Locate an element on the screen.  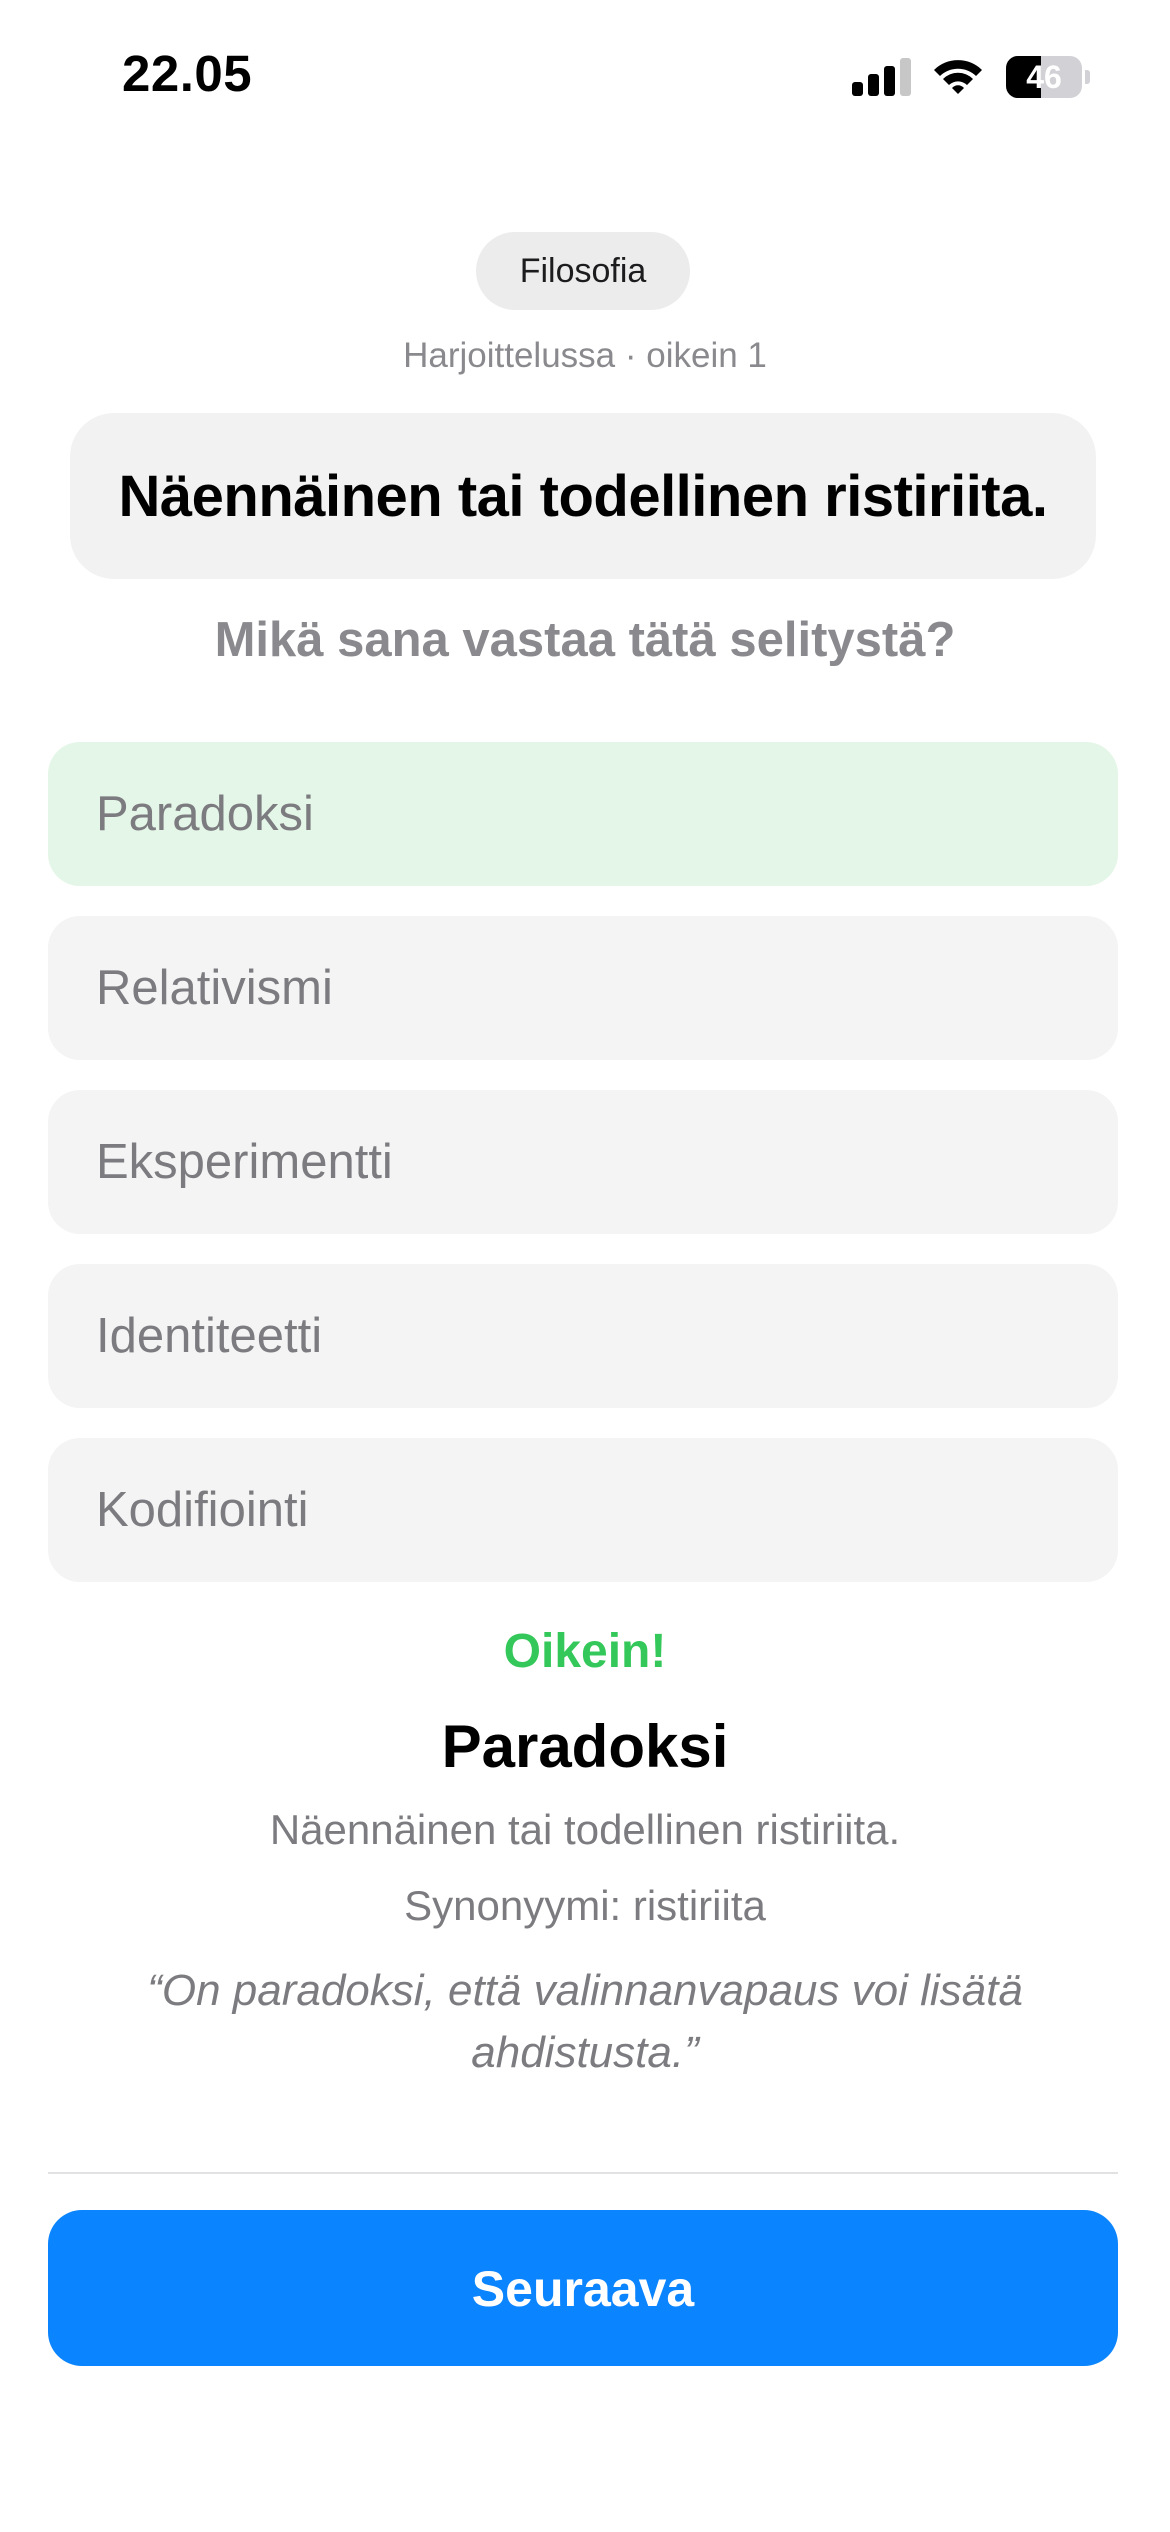
option-paradoksi: Paradoksi is located at coordinates (583, 814).